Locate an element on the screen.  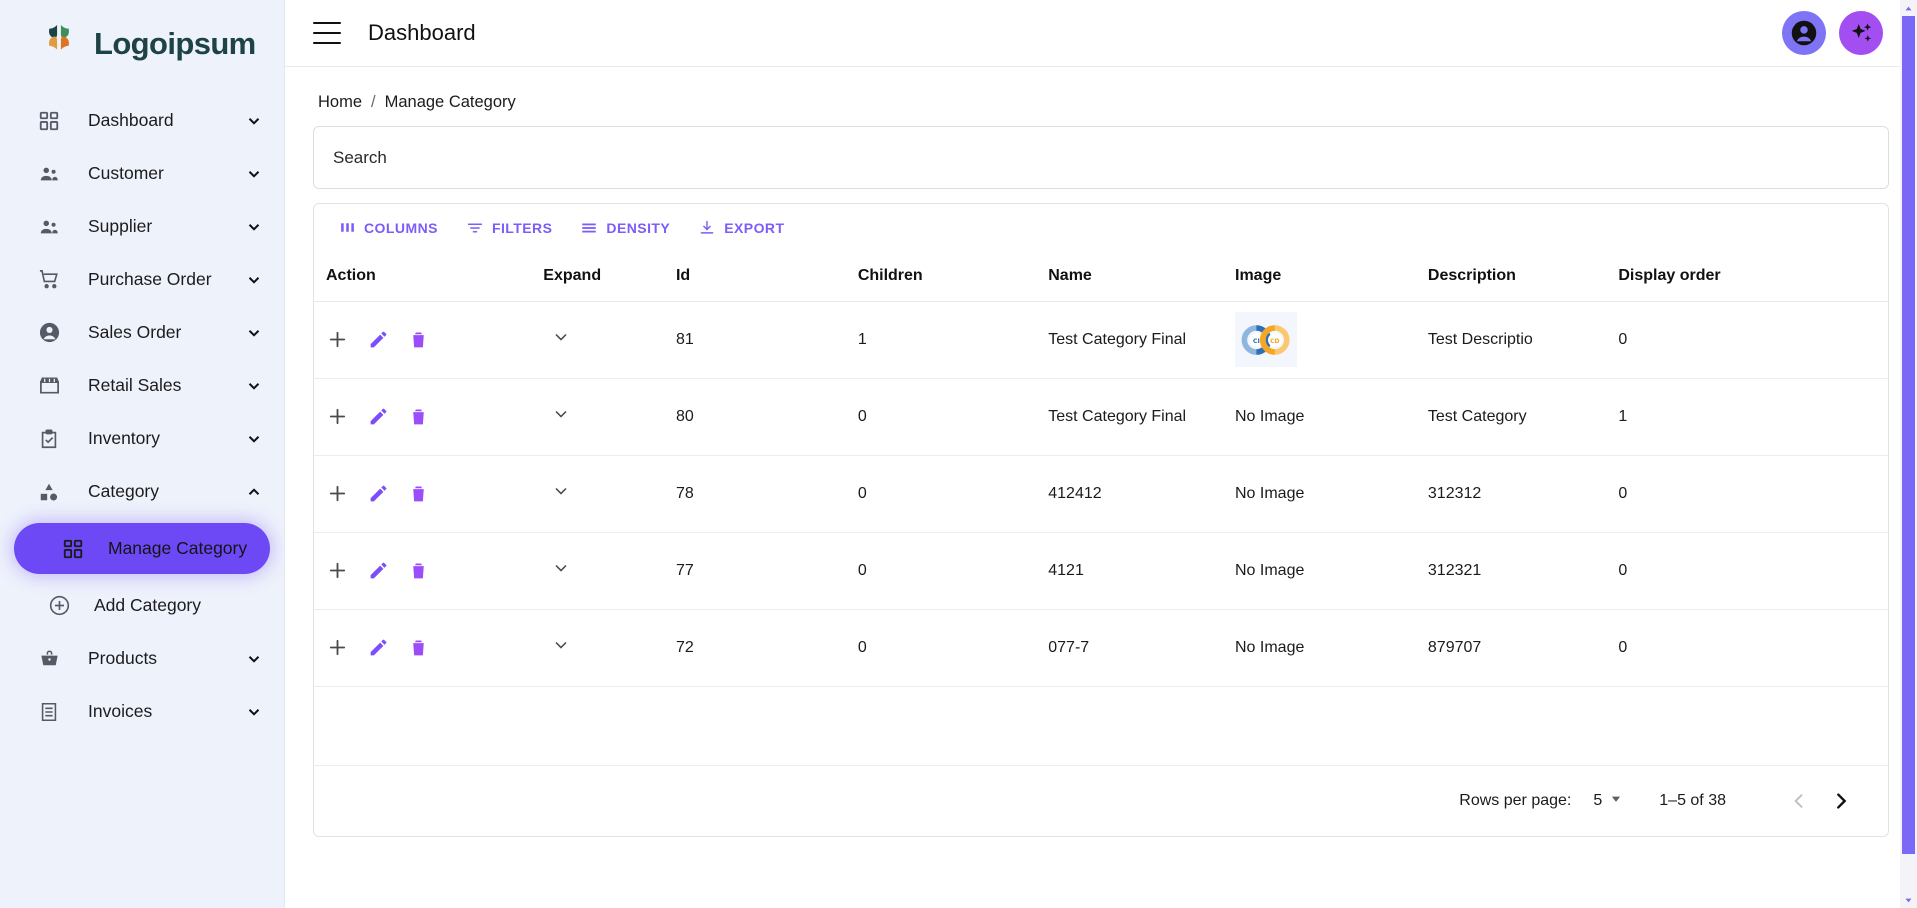
sidebar-item-purchase-order: Purchase Order is located at coordinates (142, 279).